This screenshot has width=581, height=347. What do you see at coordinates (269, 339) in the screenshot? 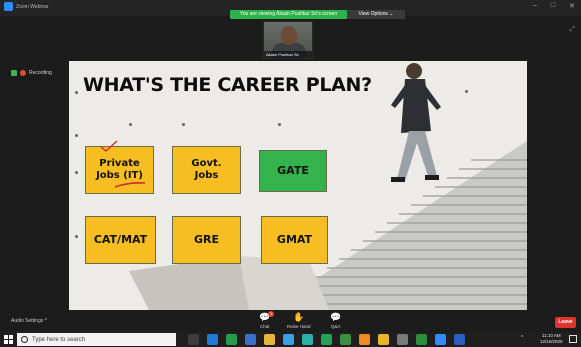
I see `folder-icon` at bounding box center [269, 339].